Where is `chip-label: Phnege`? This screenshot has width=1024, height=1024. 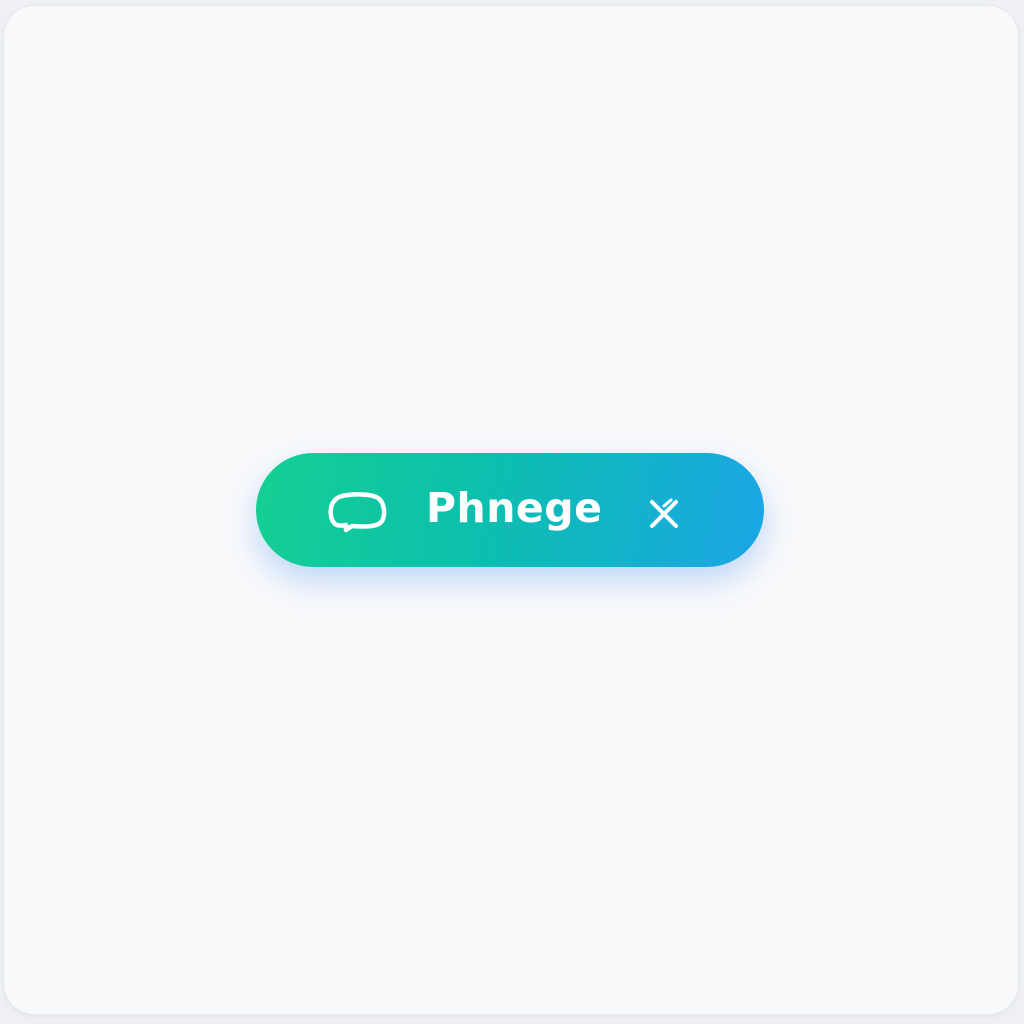 chip-label: Phnege is located at coordinates (514, 508).